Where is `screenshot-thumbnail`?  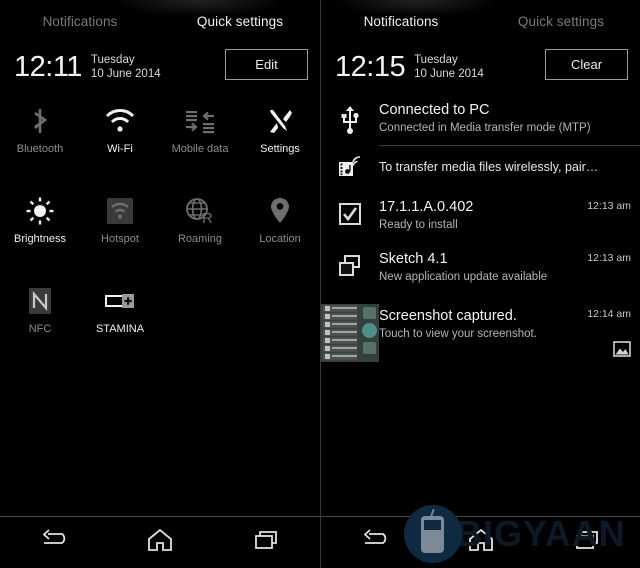 screenshot-thumbnail is located at coordinates (350, 332).